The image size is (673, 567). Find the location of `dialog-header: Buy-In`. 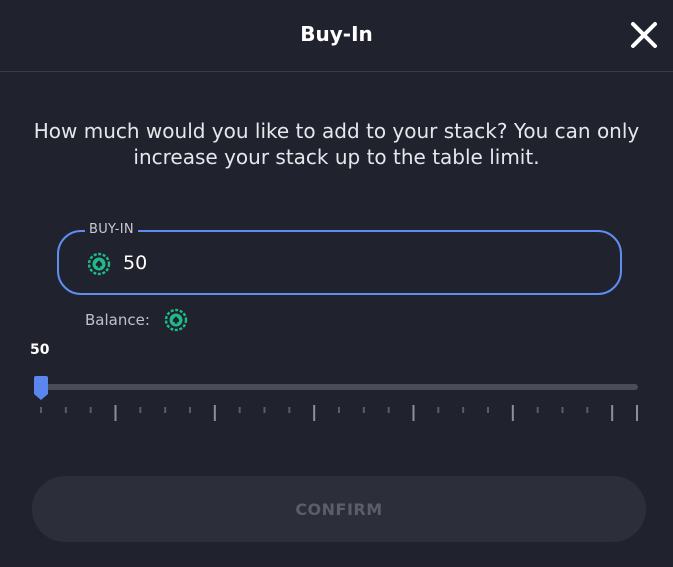

dialog-header: Buy-In is located at coordinates (336, 36).